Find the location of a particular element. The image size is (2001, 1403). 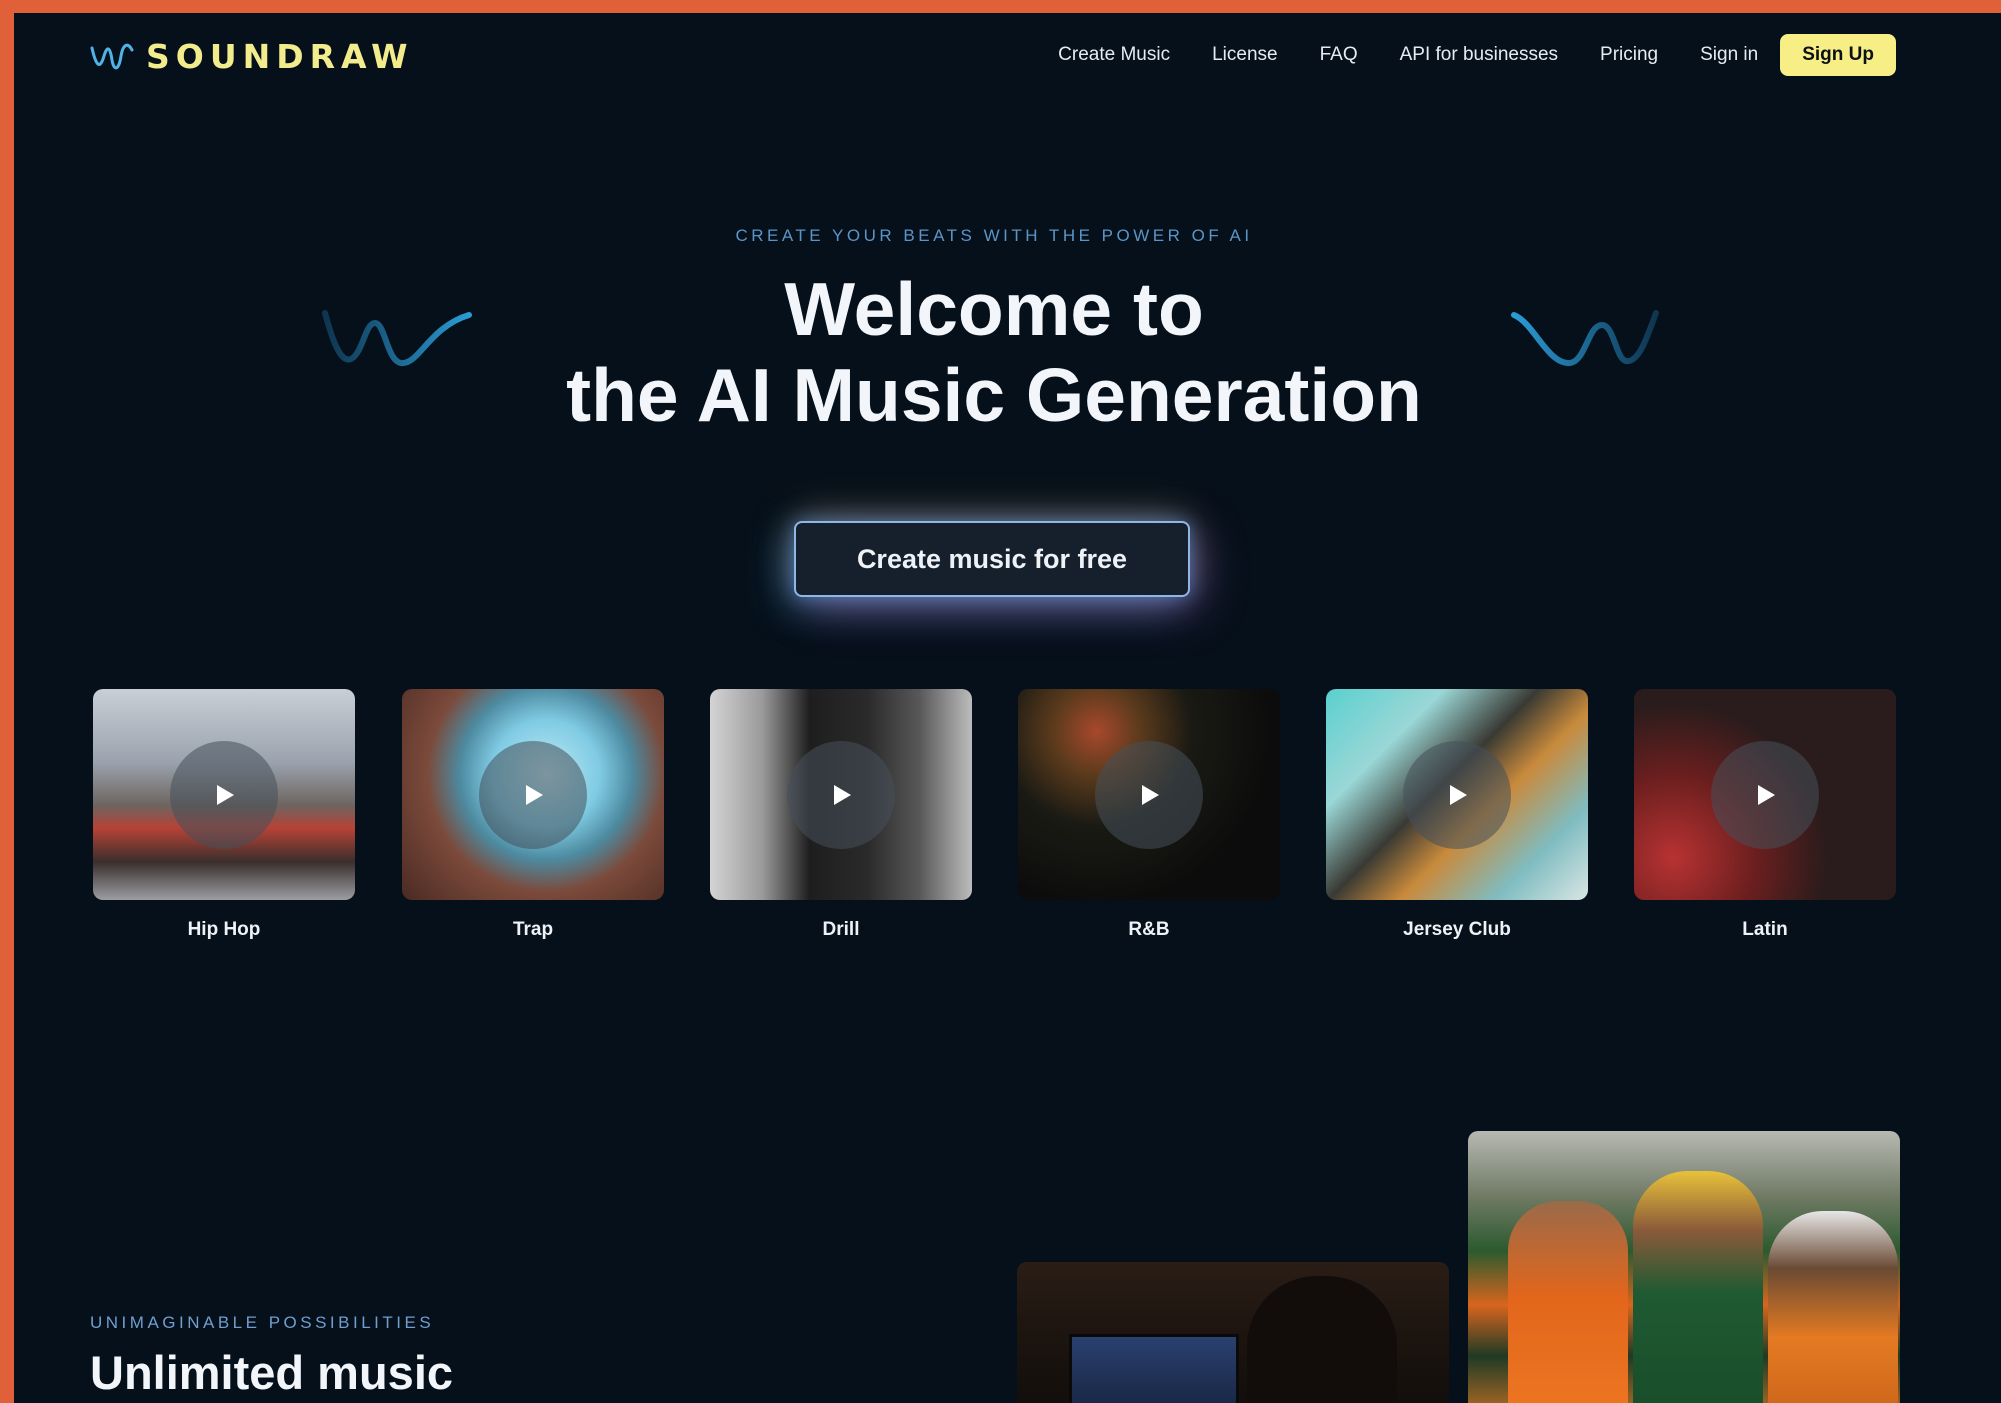

hero-title-line1: Welcome to is located at coordinates (994, 309).